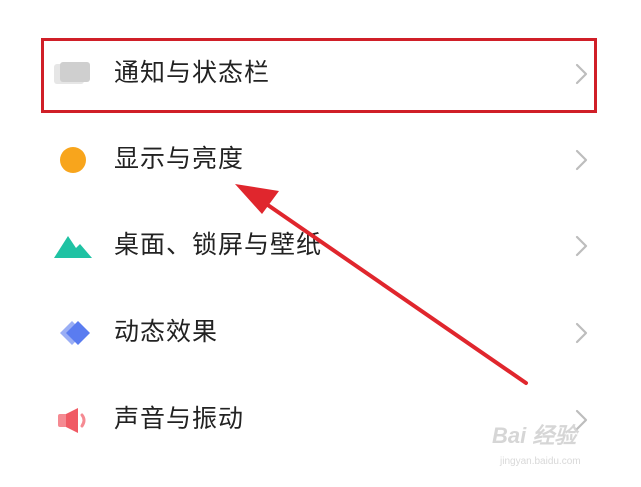 The image size is (641, 487). Describe the element at coordinates (320, 420) in the screenshot. I see `settings-item-sound-vibration: 声音与振动` at that location.